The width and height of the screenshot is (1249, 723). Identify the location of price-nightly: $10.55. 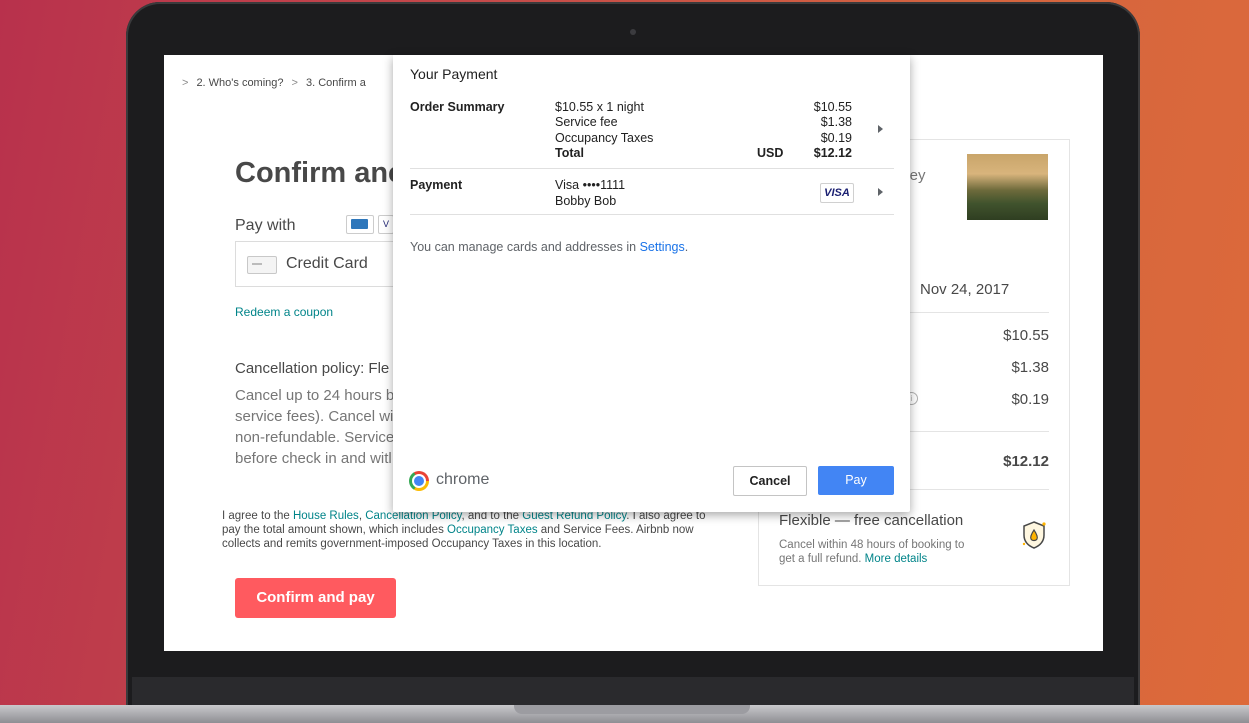
(1026, 335).